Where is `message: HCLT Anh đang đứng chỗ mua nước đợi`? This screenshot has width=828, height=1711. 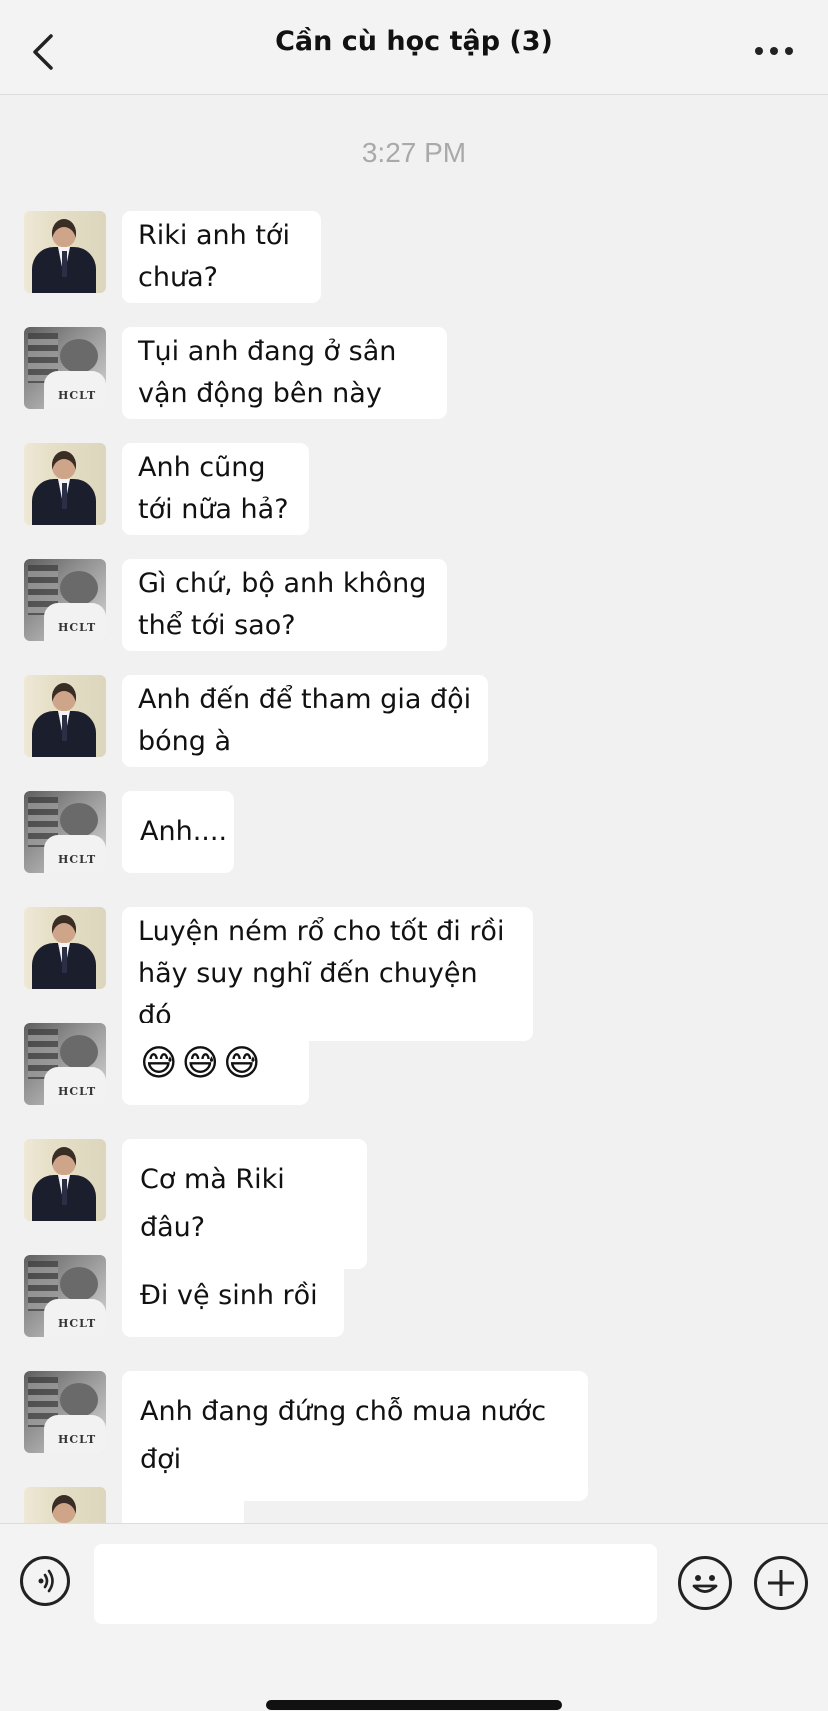 message: HCLT Anh đang đứng chỗ mua nước đợi is located at coordinates (306, 1436).